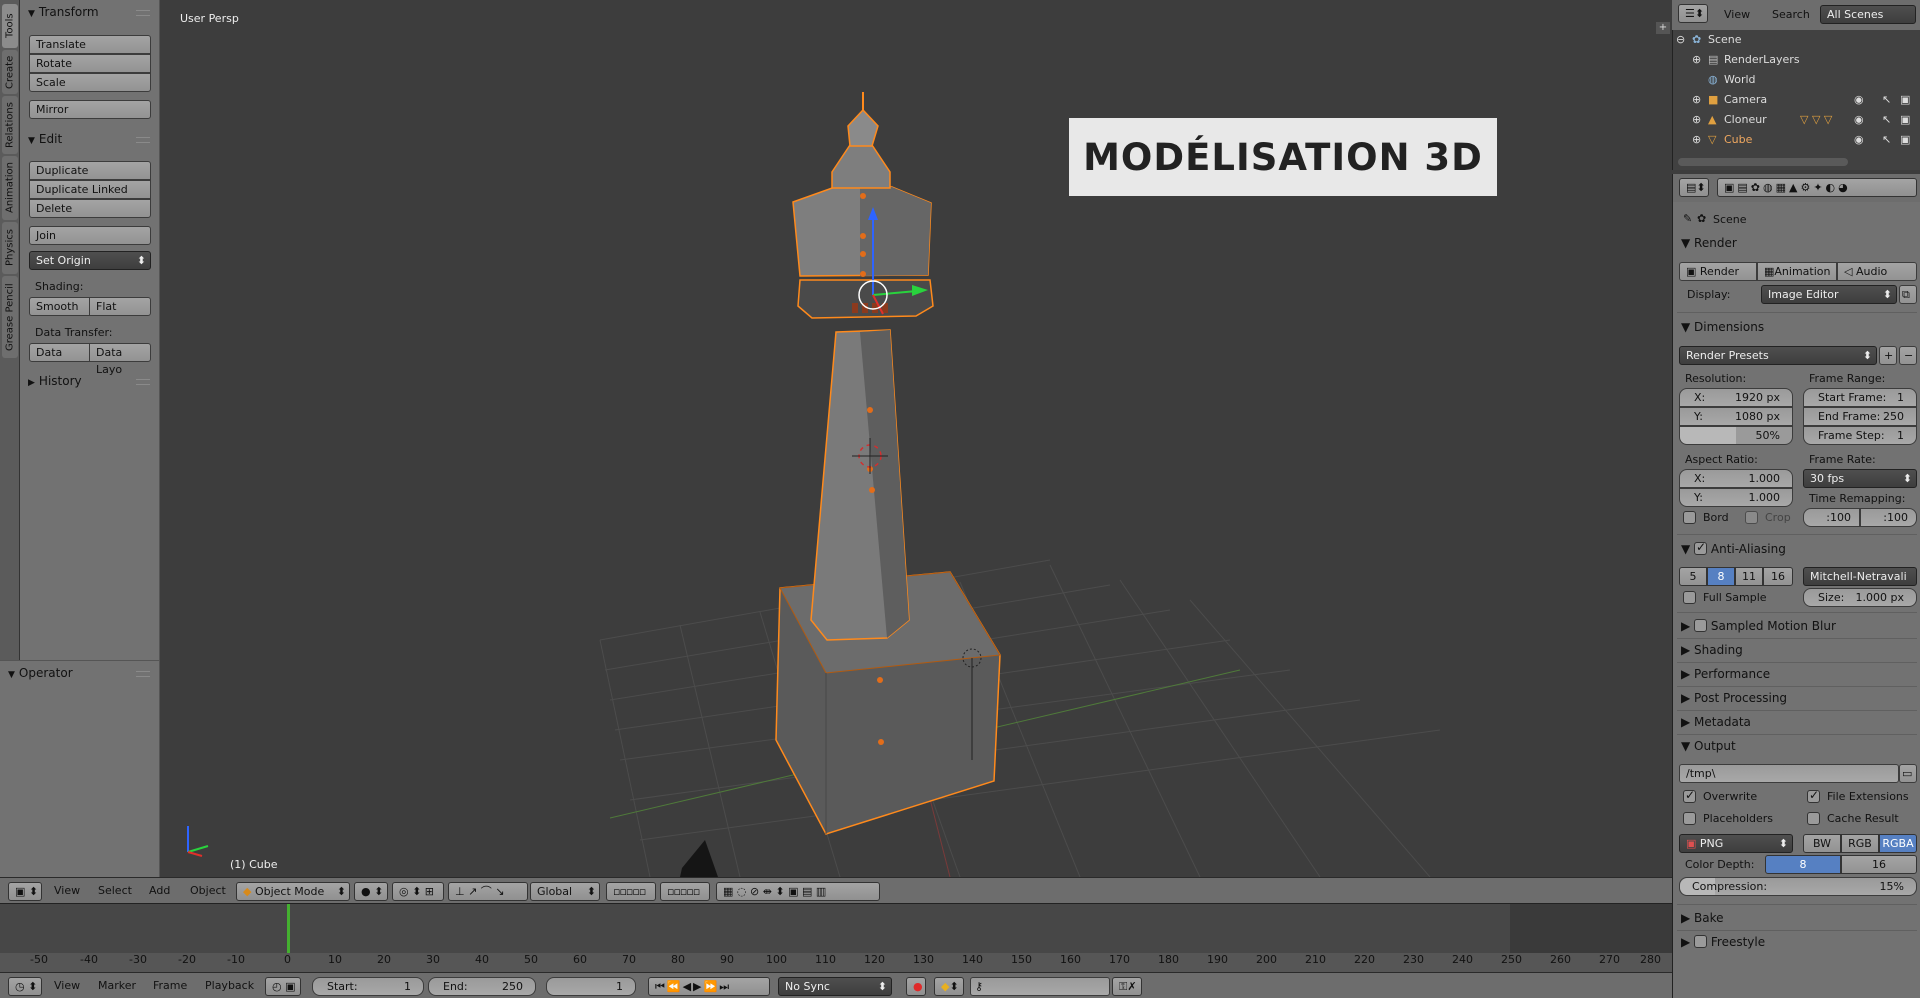 This screenshot has height=998, width=1920. Describe the element at coordinates (59, 306) in the screenshot. I see `smooth-button: Smooth` at that location.